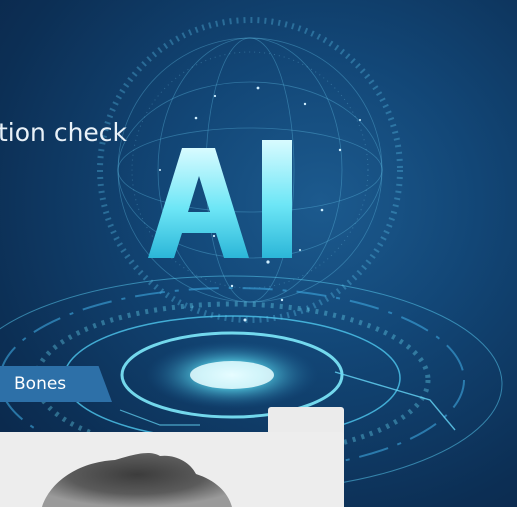 The width and height of the screenshot is (517, 507). Describe the element at coordinates (137, 480) in the screenshot. I see `xray-image` at that location.